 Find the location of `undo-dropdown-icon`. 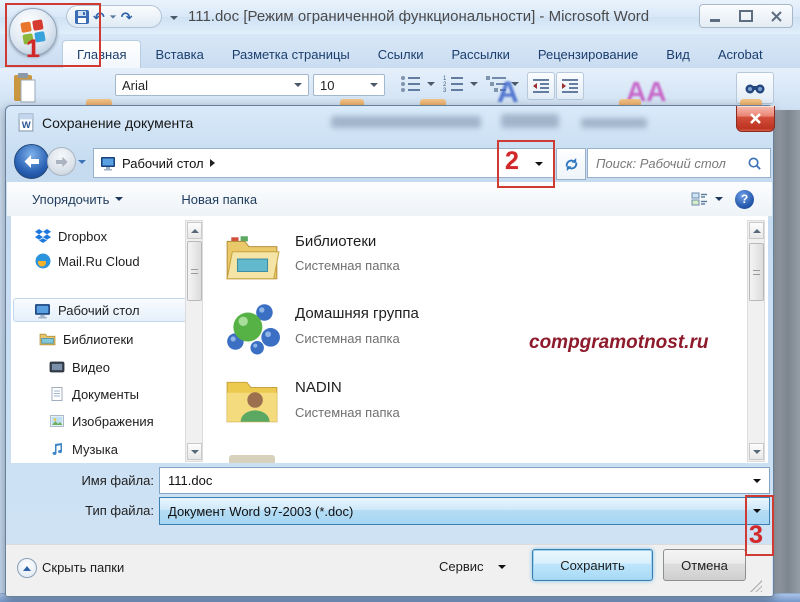

undo-dropdown-icon is located at coordinates (112, 16).